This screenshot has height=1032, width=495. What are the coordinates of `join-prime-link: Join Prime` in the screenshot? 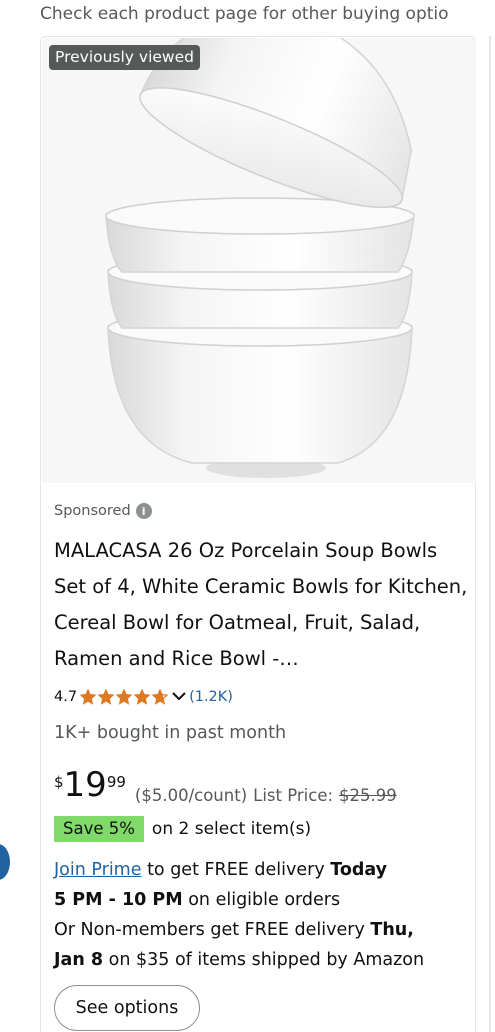 It's located at (98, 870).